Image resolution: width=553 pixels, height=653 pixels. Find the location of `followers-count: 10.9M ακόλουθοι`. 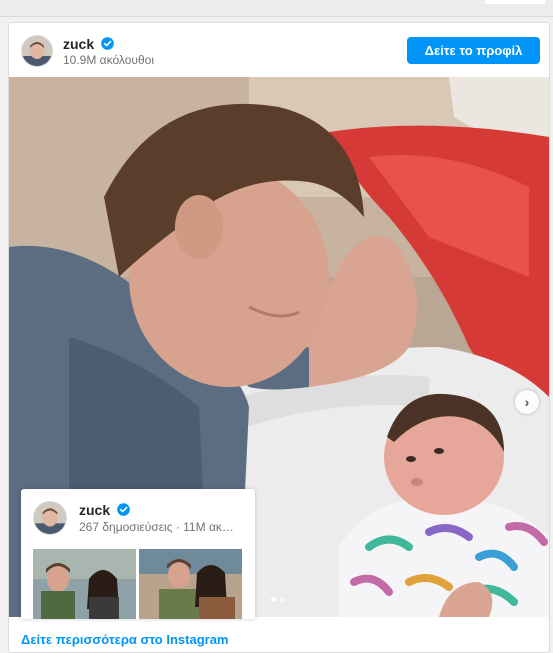

followers-count: 10.9M ακόλουθοι is located at coordinates (108, 60).